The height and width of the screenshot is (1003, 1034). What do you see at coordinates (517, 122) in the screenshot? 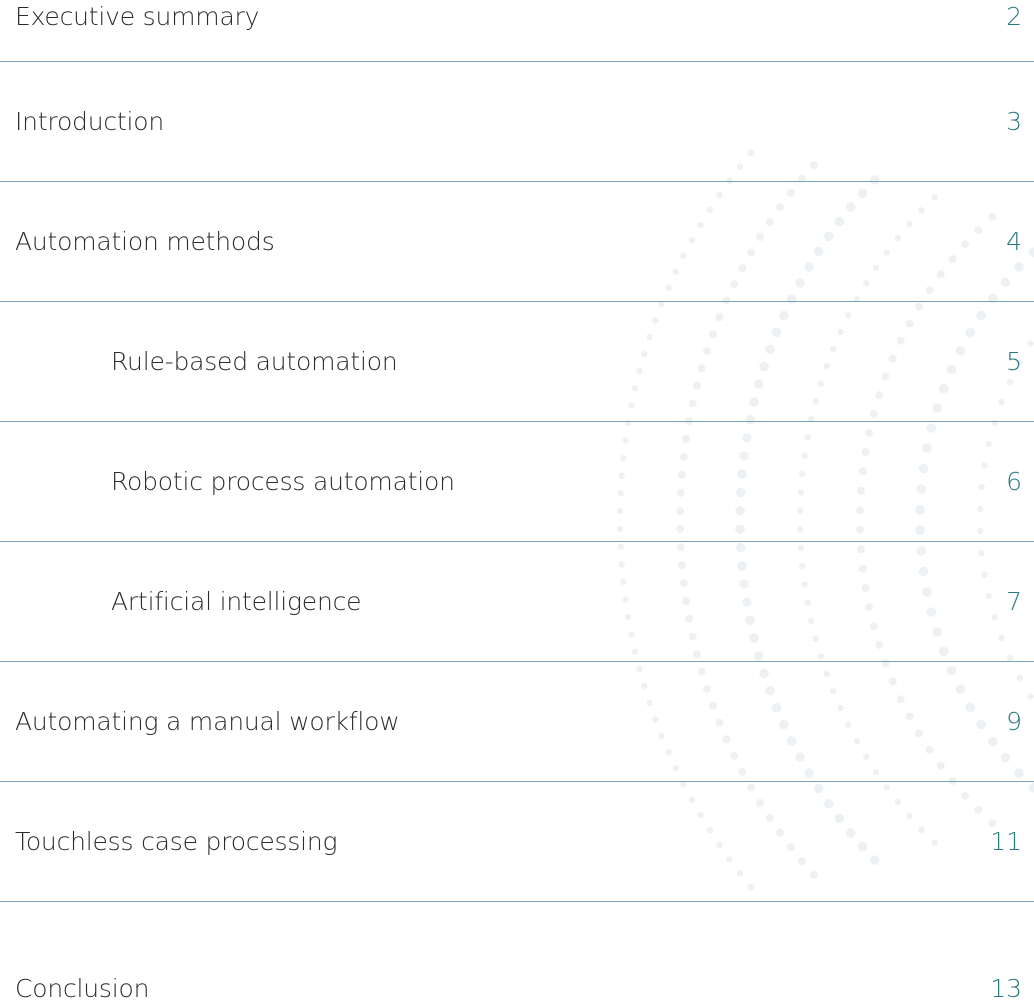
I see `toc-entry-introduction: Introduction 3` at bounding box center [517, 122].